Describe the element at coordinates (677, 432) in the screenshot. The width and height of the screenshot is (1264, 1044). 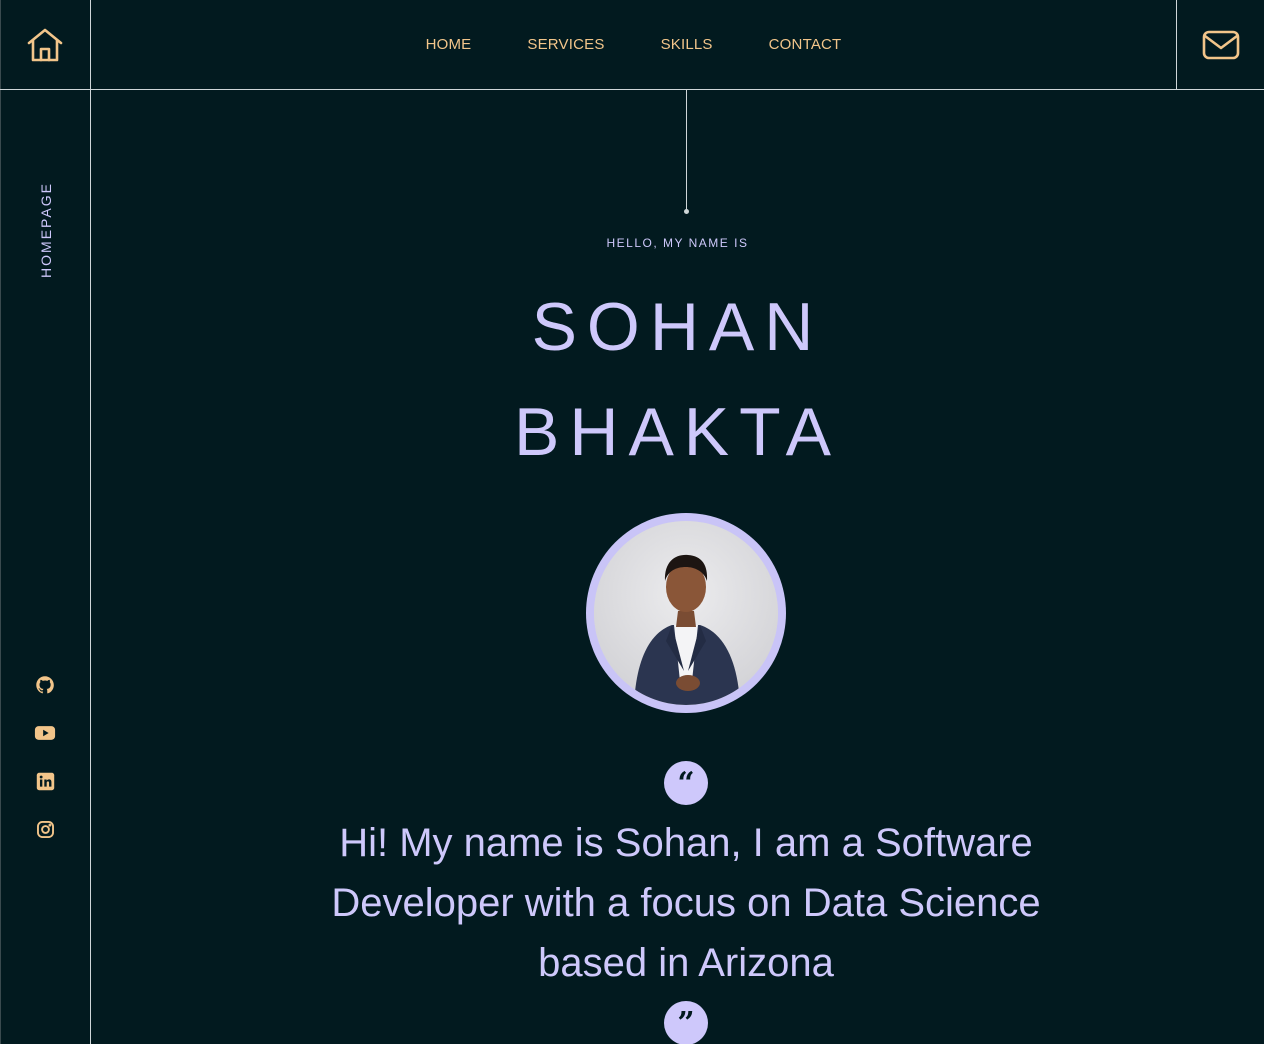
I see `hero-last-name: BHAKTA` at that location.